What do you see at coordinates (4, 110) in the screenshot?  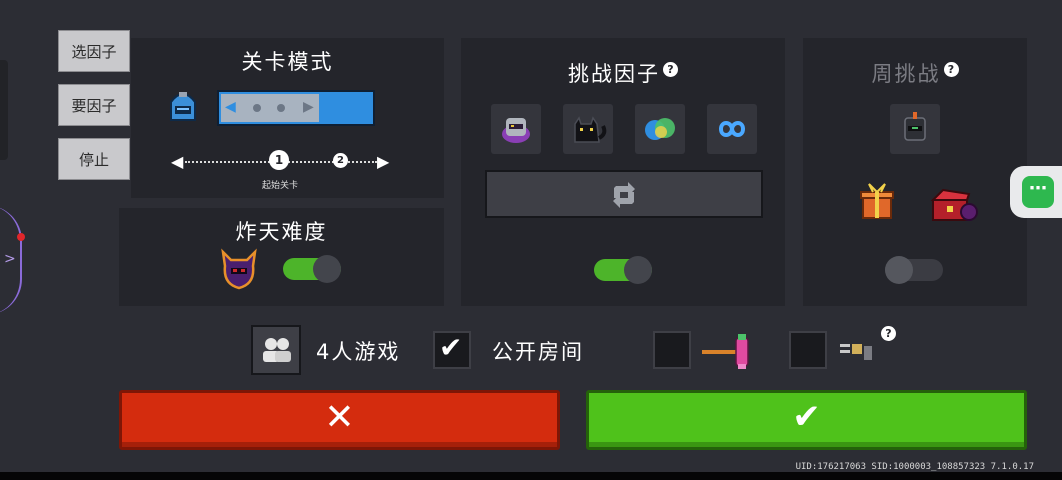 I see `left-edge-bar` at bounding box center [4, 110].